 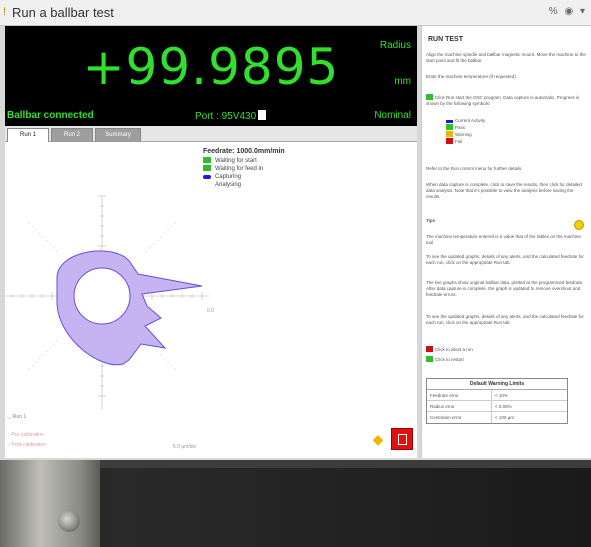 What do you see at coordinates (392, 115) in the screenshot?
I see `reference-label: Nominal` at bounding box center [392, 115].